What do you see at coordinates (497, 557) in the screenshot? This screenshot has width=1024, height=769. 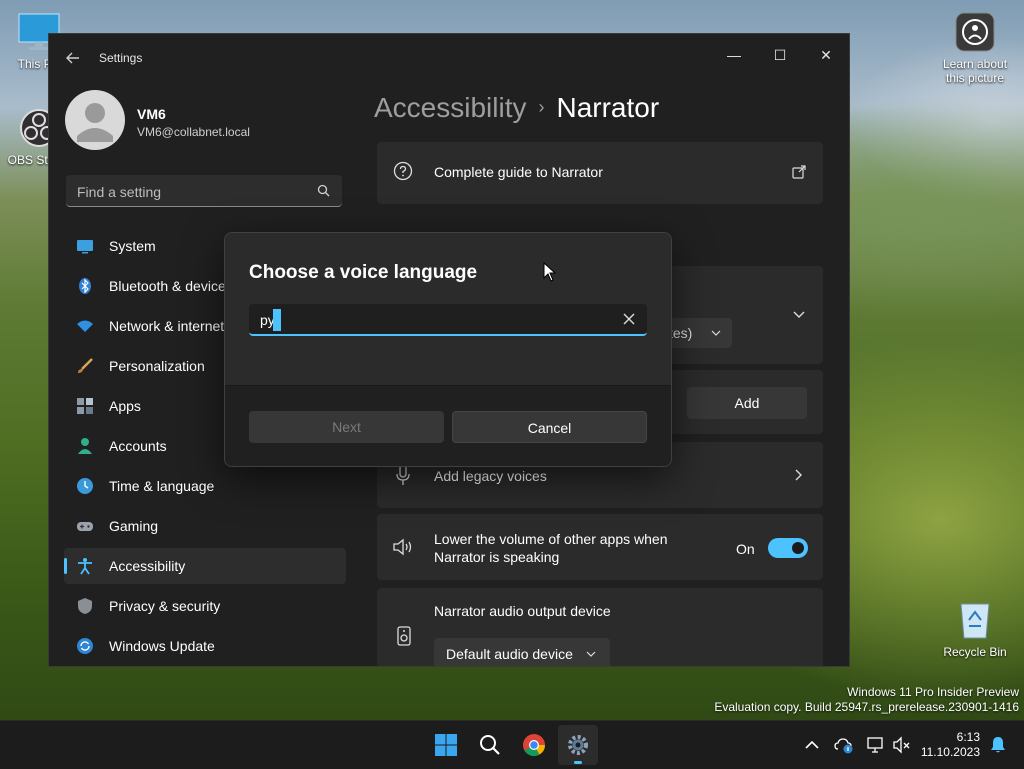 I see `lower-volume-label-line2: Narrator is speaking` at bounding box center [497, 557].